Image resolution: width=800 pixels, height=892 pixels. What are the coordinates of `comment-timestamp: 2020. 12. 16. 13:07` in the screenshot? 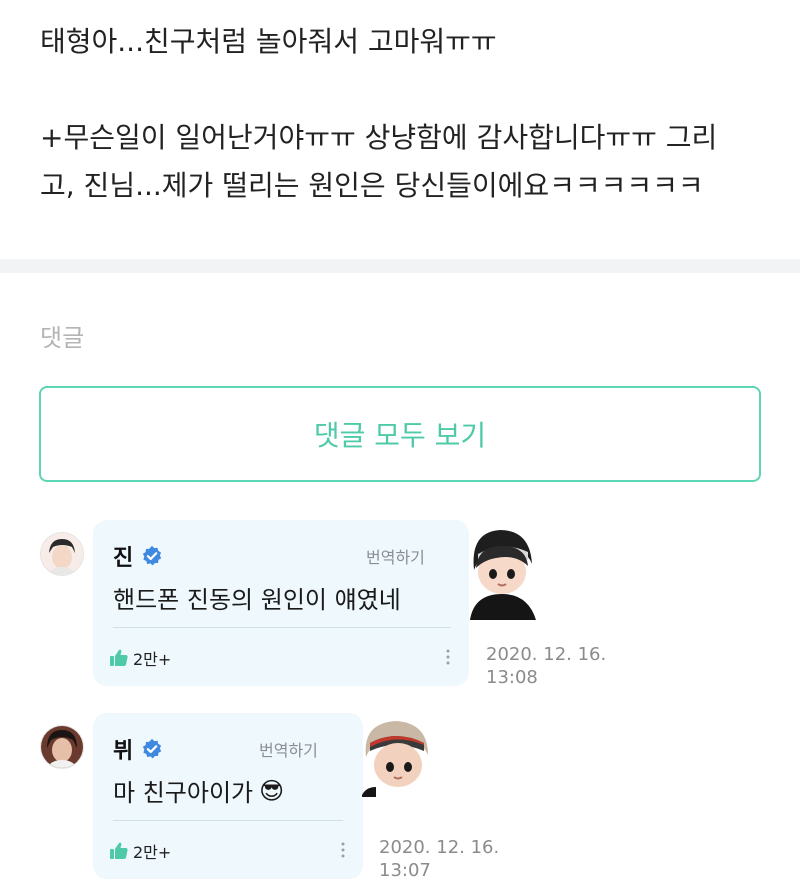 It's located at (439, 859).